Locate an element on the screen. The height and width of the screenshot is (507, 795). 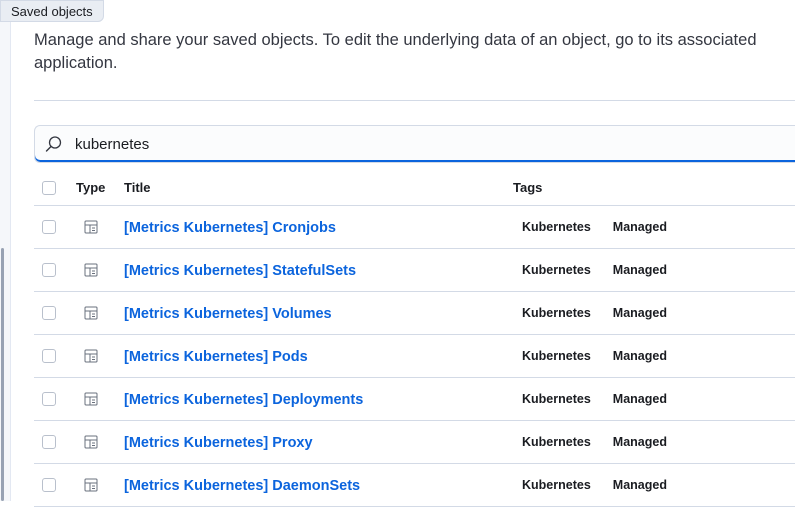
object-title-link: [Metrics Kubernetes] DaemonSets is located at coordinates (242, 486).